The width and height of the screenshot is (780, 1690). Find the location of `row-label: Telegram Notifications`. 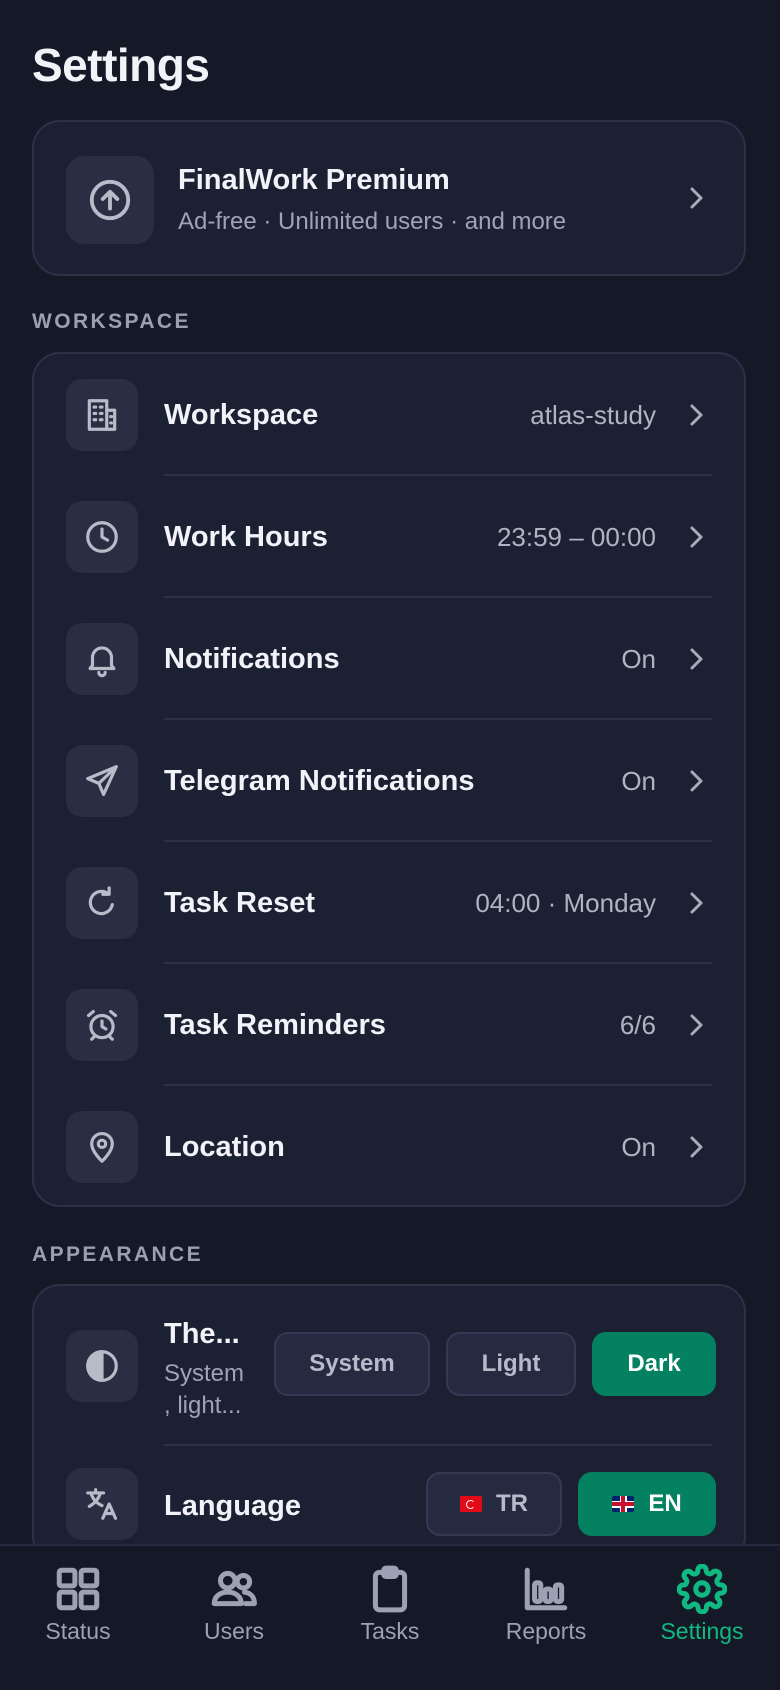

row-label: Telegram Notifications is located at coordinates (319, 781).